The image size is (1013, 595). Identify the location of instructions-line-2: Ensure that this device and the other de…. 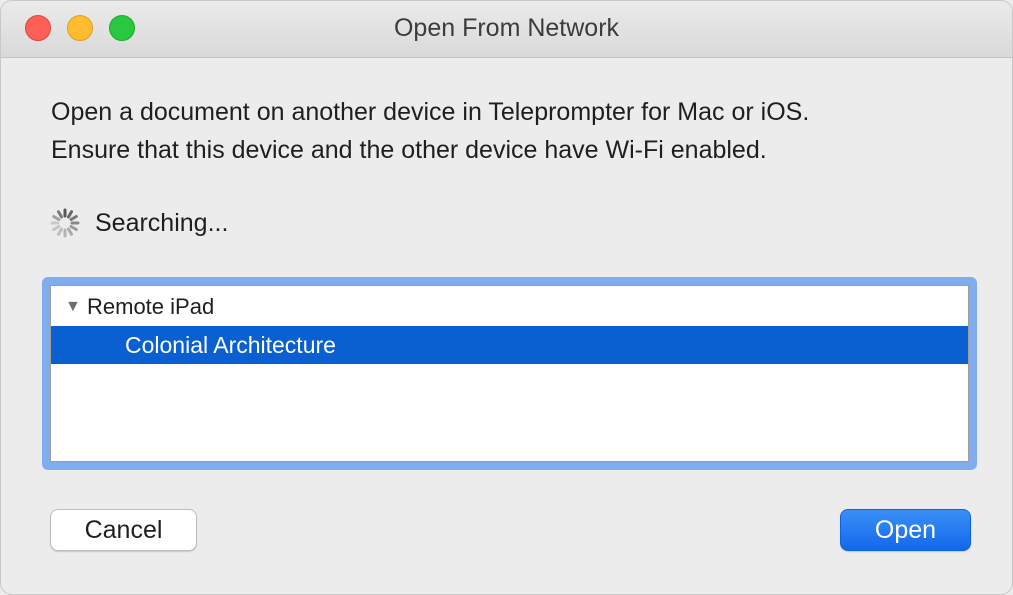
(409, 150).